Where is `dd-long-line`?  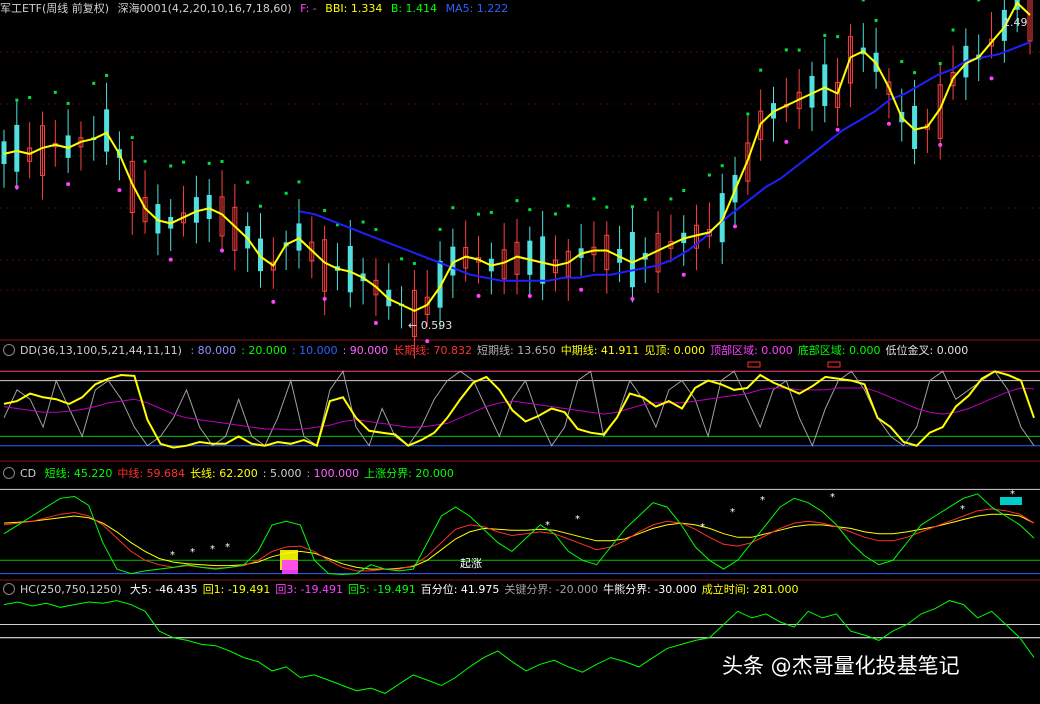 dd-long-line is located at coordinates (519, 409).